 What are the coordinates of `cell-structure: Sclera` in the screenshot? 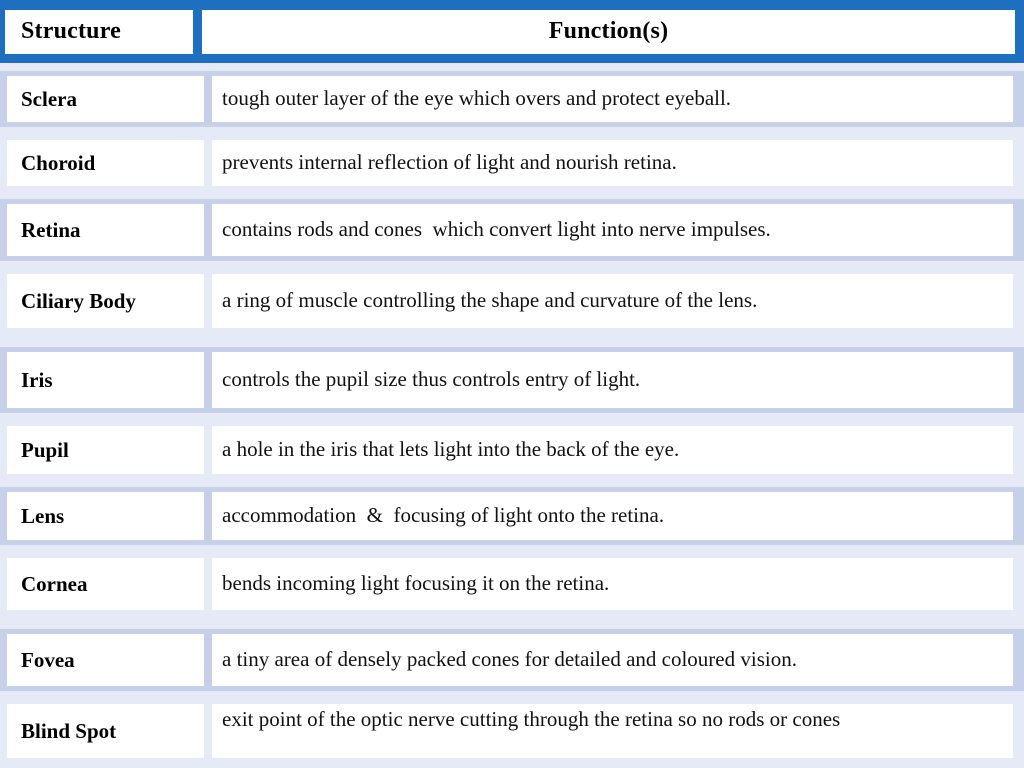 It's located at (105, 99).